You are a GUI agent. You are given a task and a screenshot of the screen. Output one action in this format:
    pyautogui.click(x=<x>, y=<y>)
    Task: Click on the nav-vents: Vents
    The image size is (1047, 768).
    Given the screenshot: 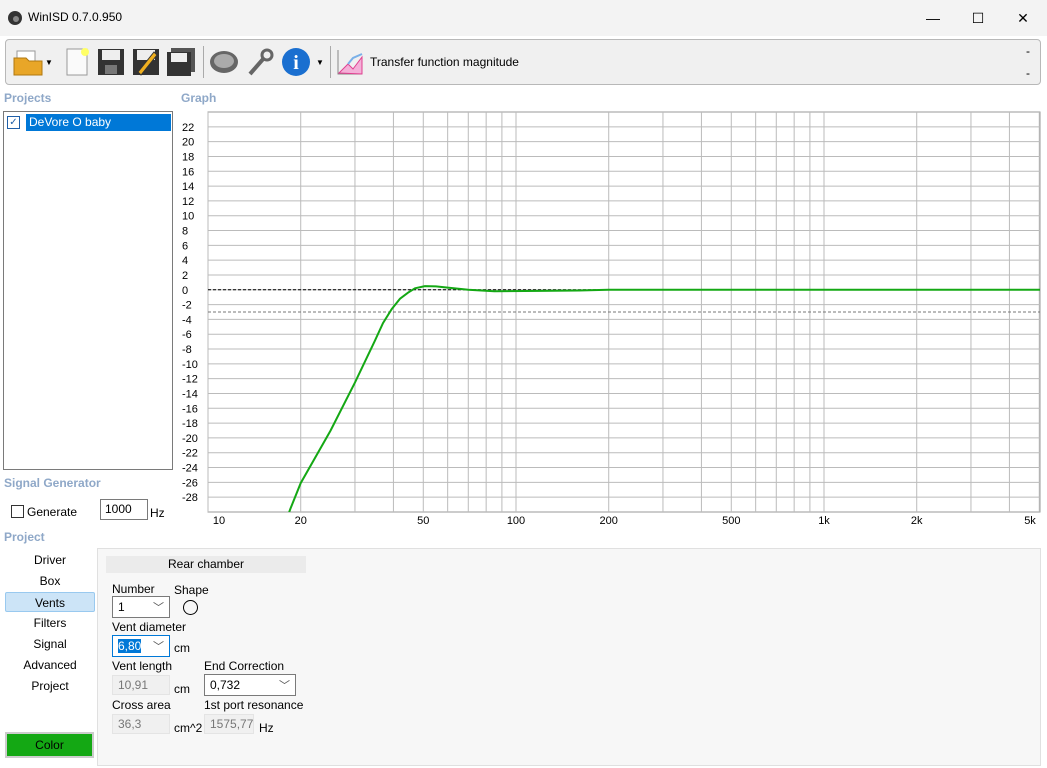 What is the action you would take?
    pyautogui.click(x=50, y=602)
    